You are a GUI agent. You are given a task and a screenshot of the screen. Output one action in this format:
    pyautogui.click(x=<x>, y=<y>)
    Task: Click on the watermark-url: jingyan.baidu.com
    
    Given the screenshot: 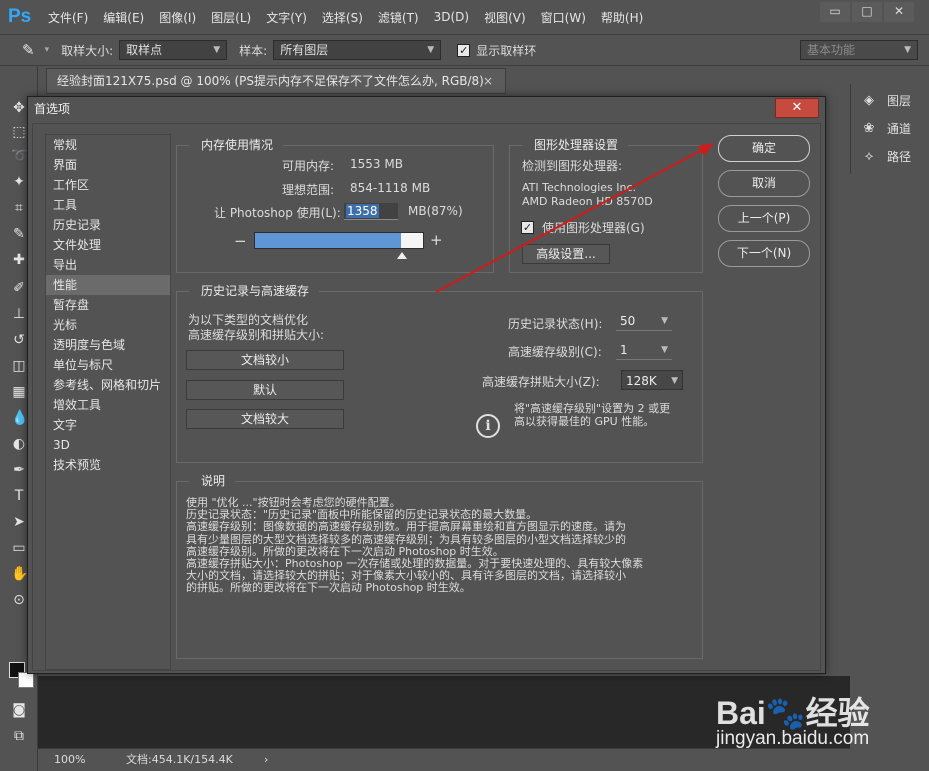 What is the action you would take?
    pyautogui.click(x=793, y=738)
    